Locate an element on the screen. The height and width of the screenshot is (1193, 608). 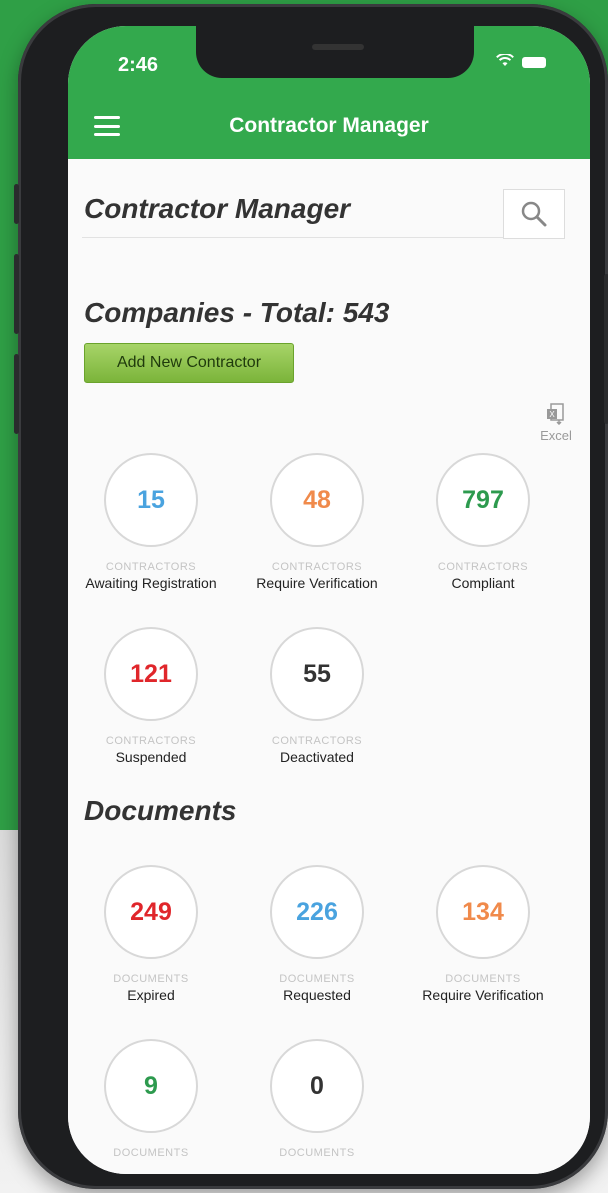
stat-awaiting-registration: 15 CONTRACTORS Awaiting Registration is located at coordinates (152, 522).